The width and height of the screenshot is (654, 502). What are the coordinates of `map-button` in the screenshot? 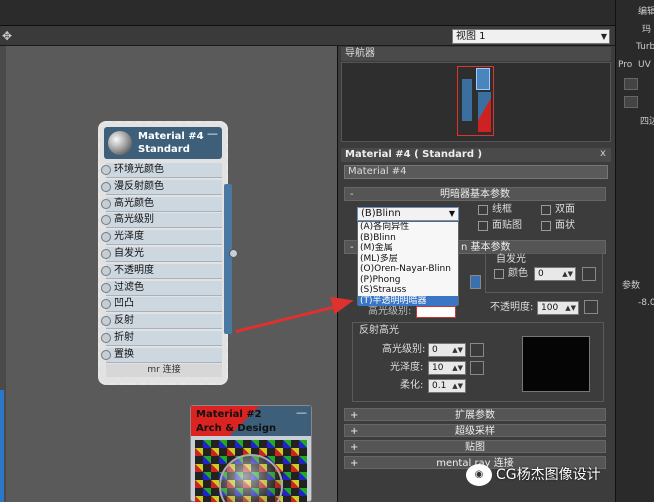 It's located at (589, 274).